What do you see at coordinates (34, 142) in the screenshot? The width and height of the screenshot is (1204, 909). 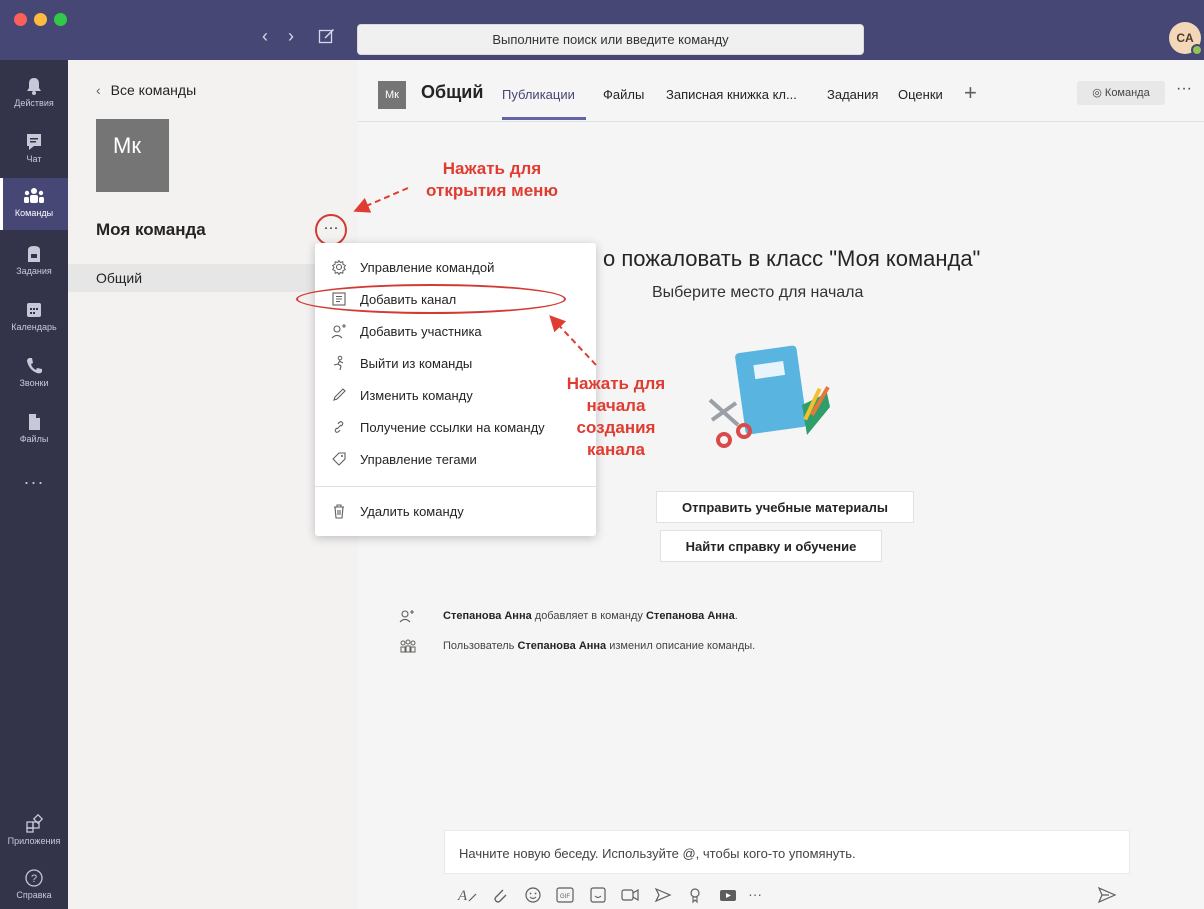 I see `chat-icon` at bounding box center [34, 142].